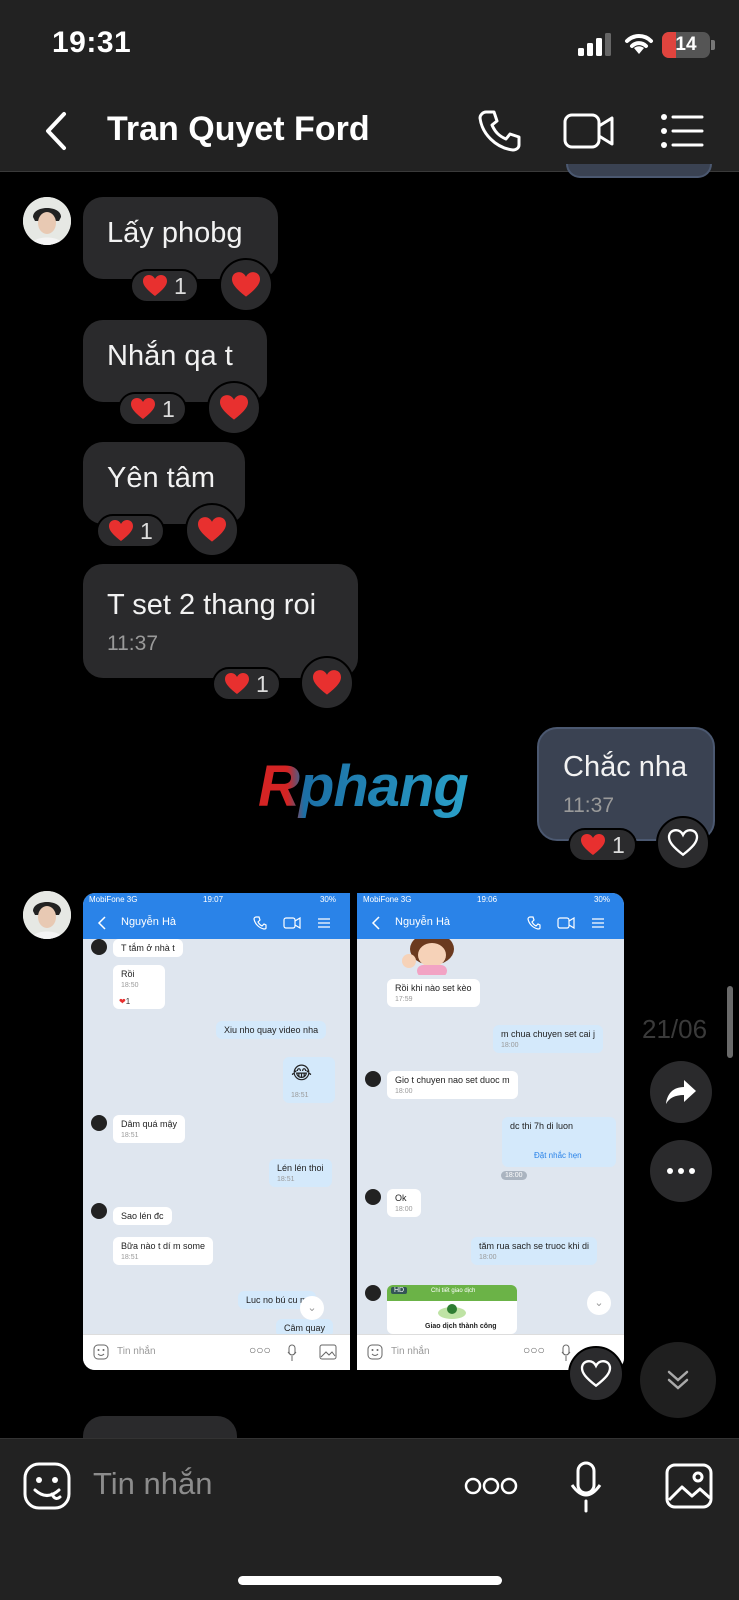 This screenshot has width=739, height=1600. Describe the element at coordinates (589, 131) in the screenshot. I see `video-call-button` at that location.